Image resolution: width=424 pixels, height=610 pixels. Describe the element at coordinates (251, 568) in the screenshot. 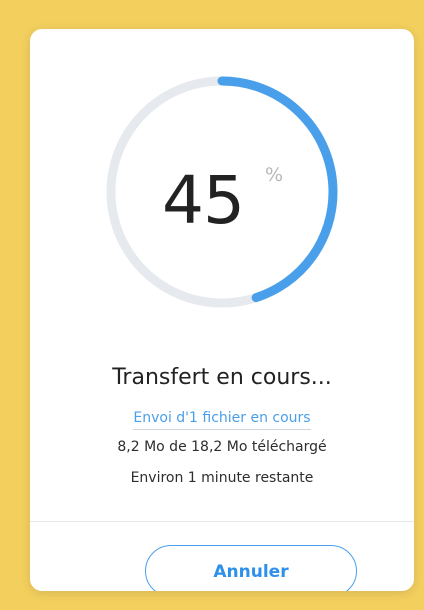

I see `cancel-button: Annuler` at that location.